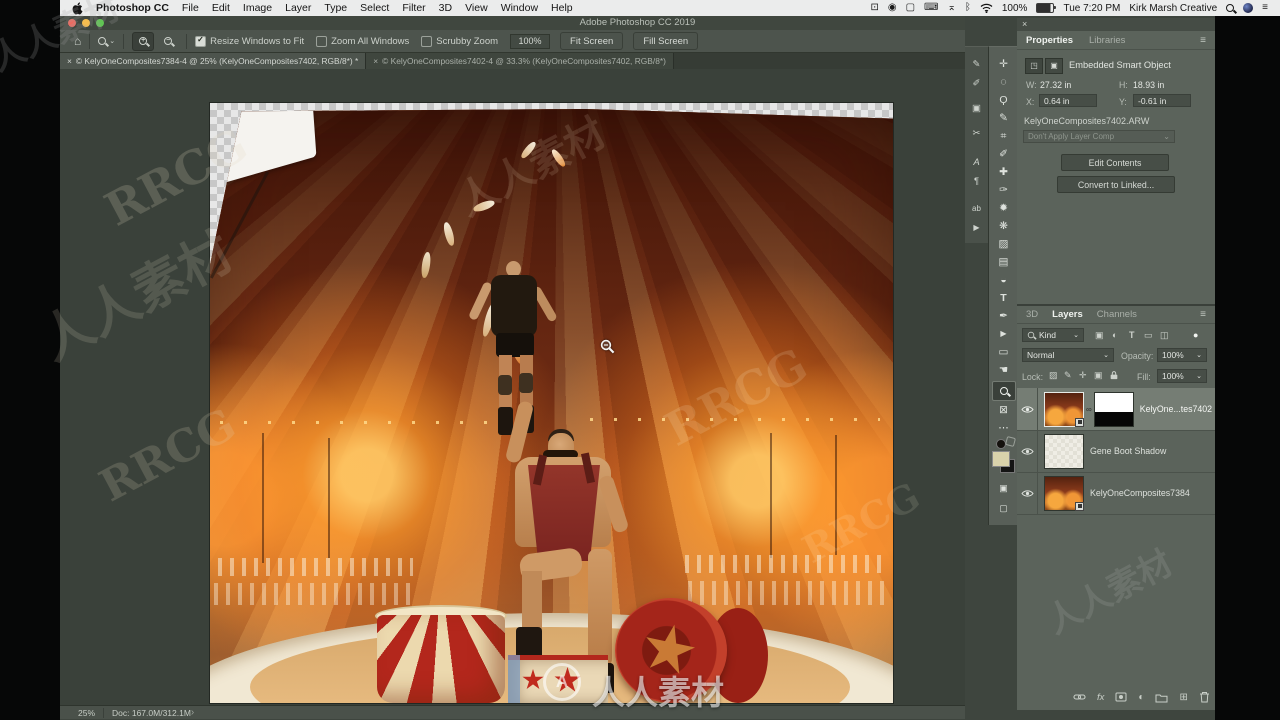 This screenshot has height=720, width=1280. I want to click on blend-mode-select: Normal ⌄, so click(1068, 355).